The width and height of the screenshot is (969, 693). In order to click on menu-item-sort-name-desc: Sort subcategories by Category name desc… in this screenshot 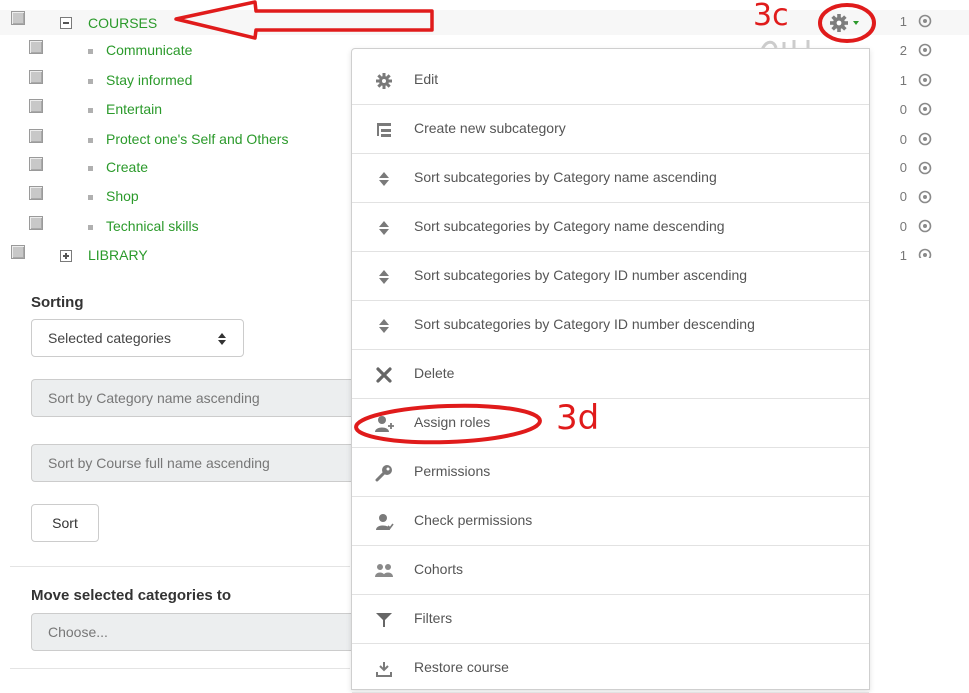, I will do `click(610, 227)`.